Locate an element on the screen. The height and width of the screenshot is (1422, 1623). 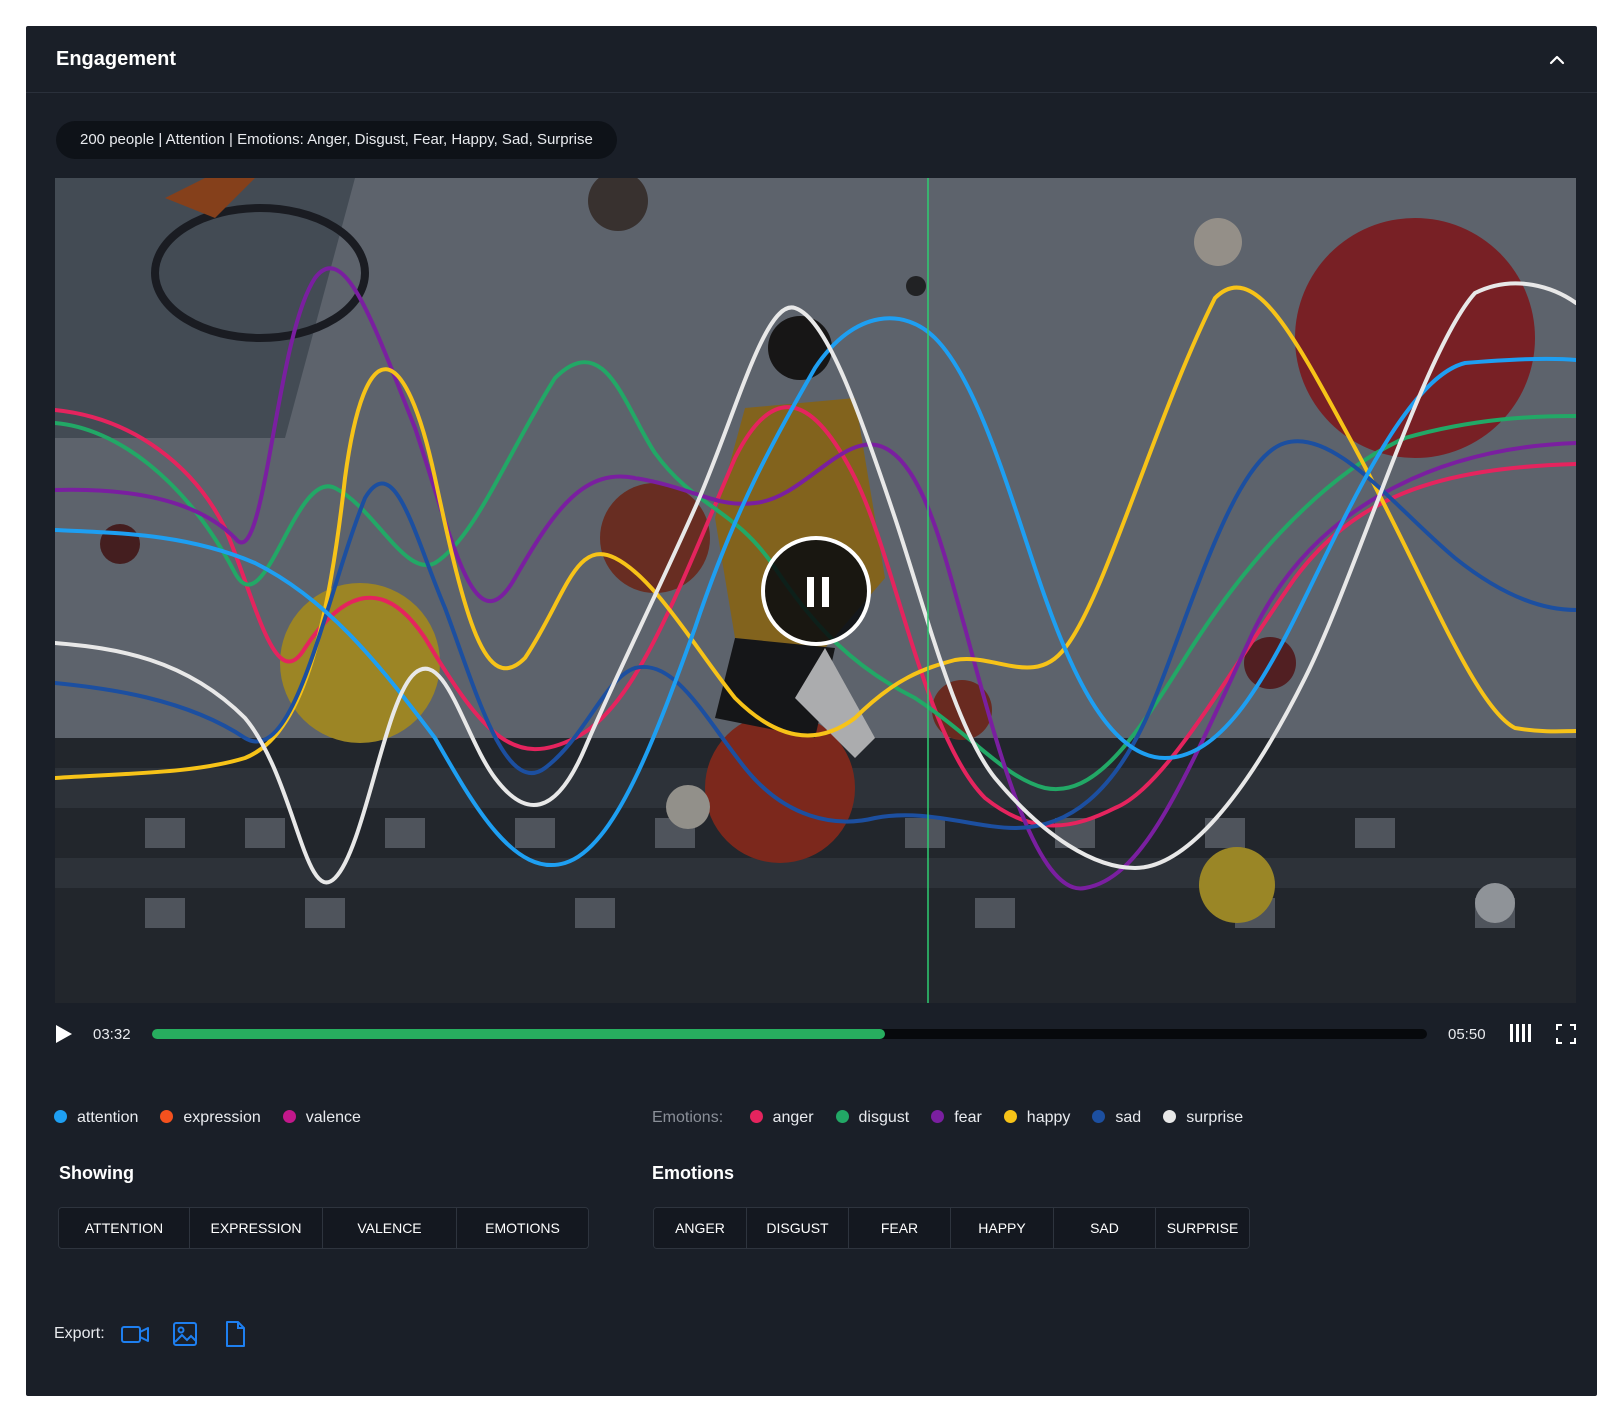
file-icon is located at coordinates (235, 1334).